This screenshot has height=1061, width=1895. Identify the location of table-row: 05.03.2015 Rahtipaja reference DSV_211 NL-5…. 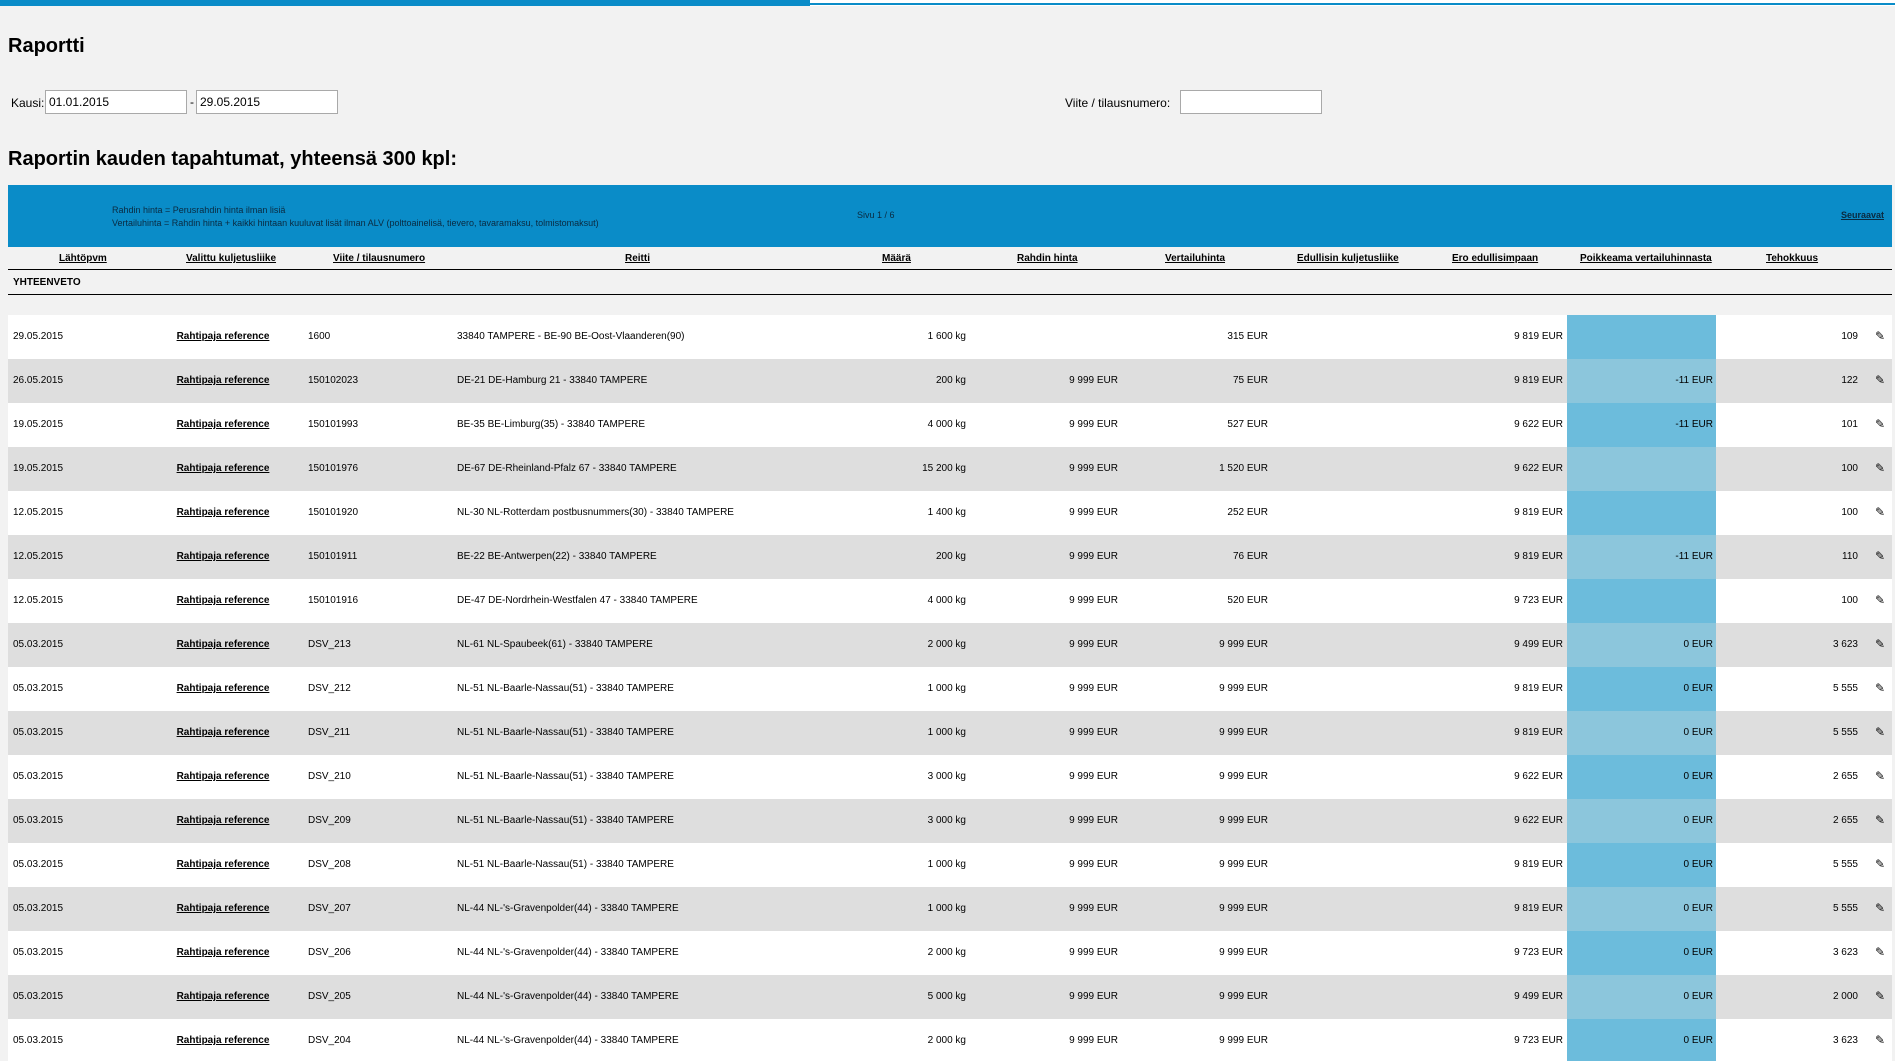
(950, 733).